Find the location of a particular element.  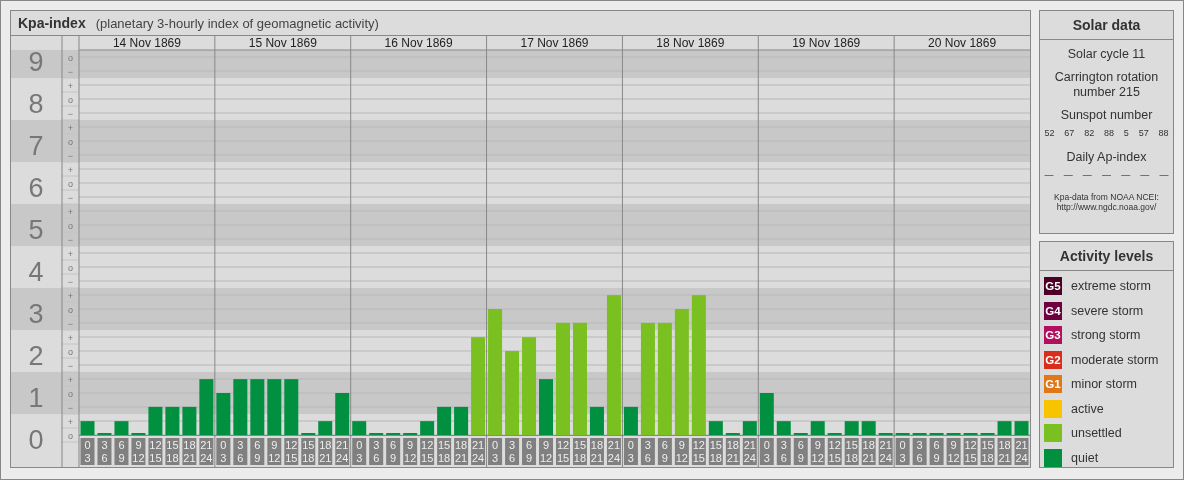

chart-subtitle: (planetary 3-hourly index of geomagnetic activity) is located at coordinates (237, 23).